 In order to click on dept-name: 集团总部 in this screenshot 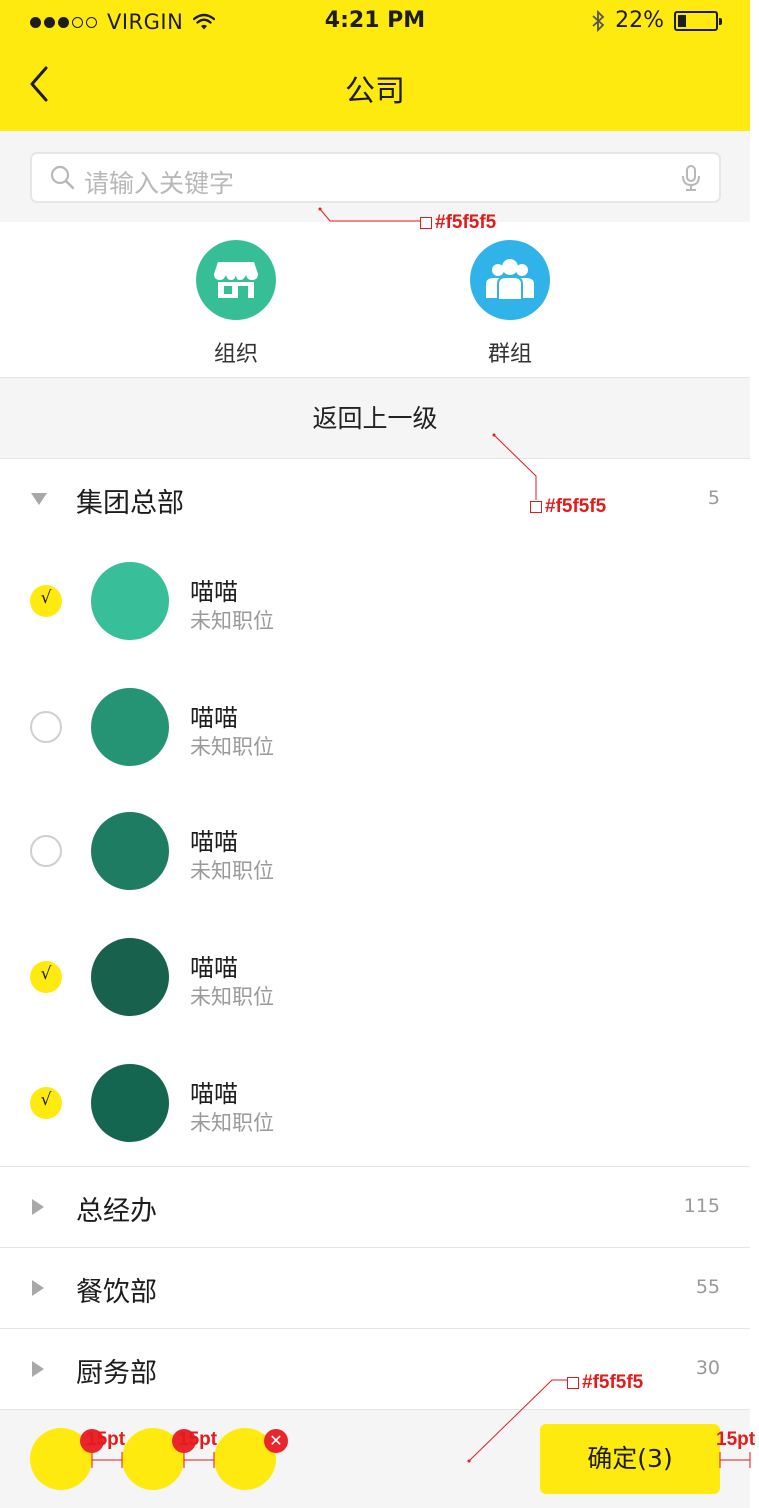, I will do `click(130, 503)`.